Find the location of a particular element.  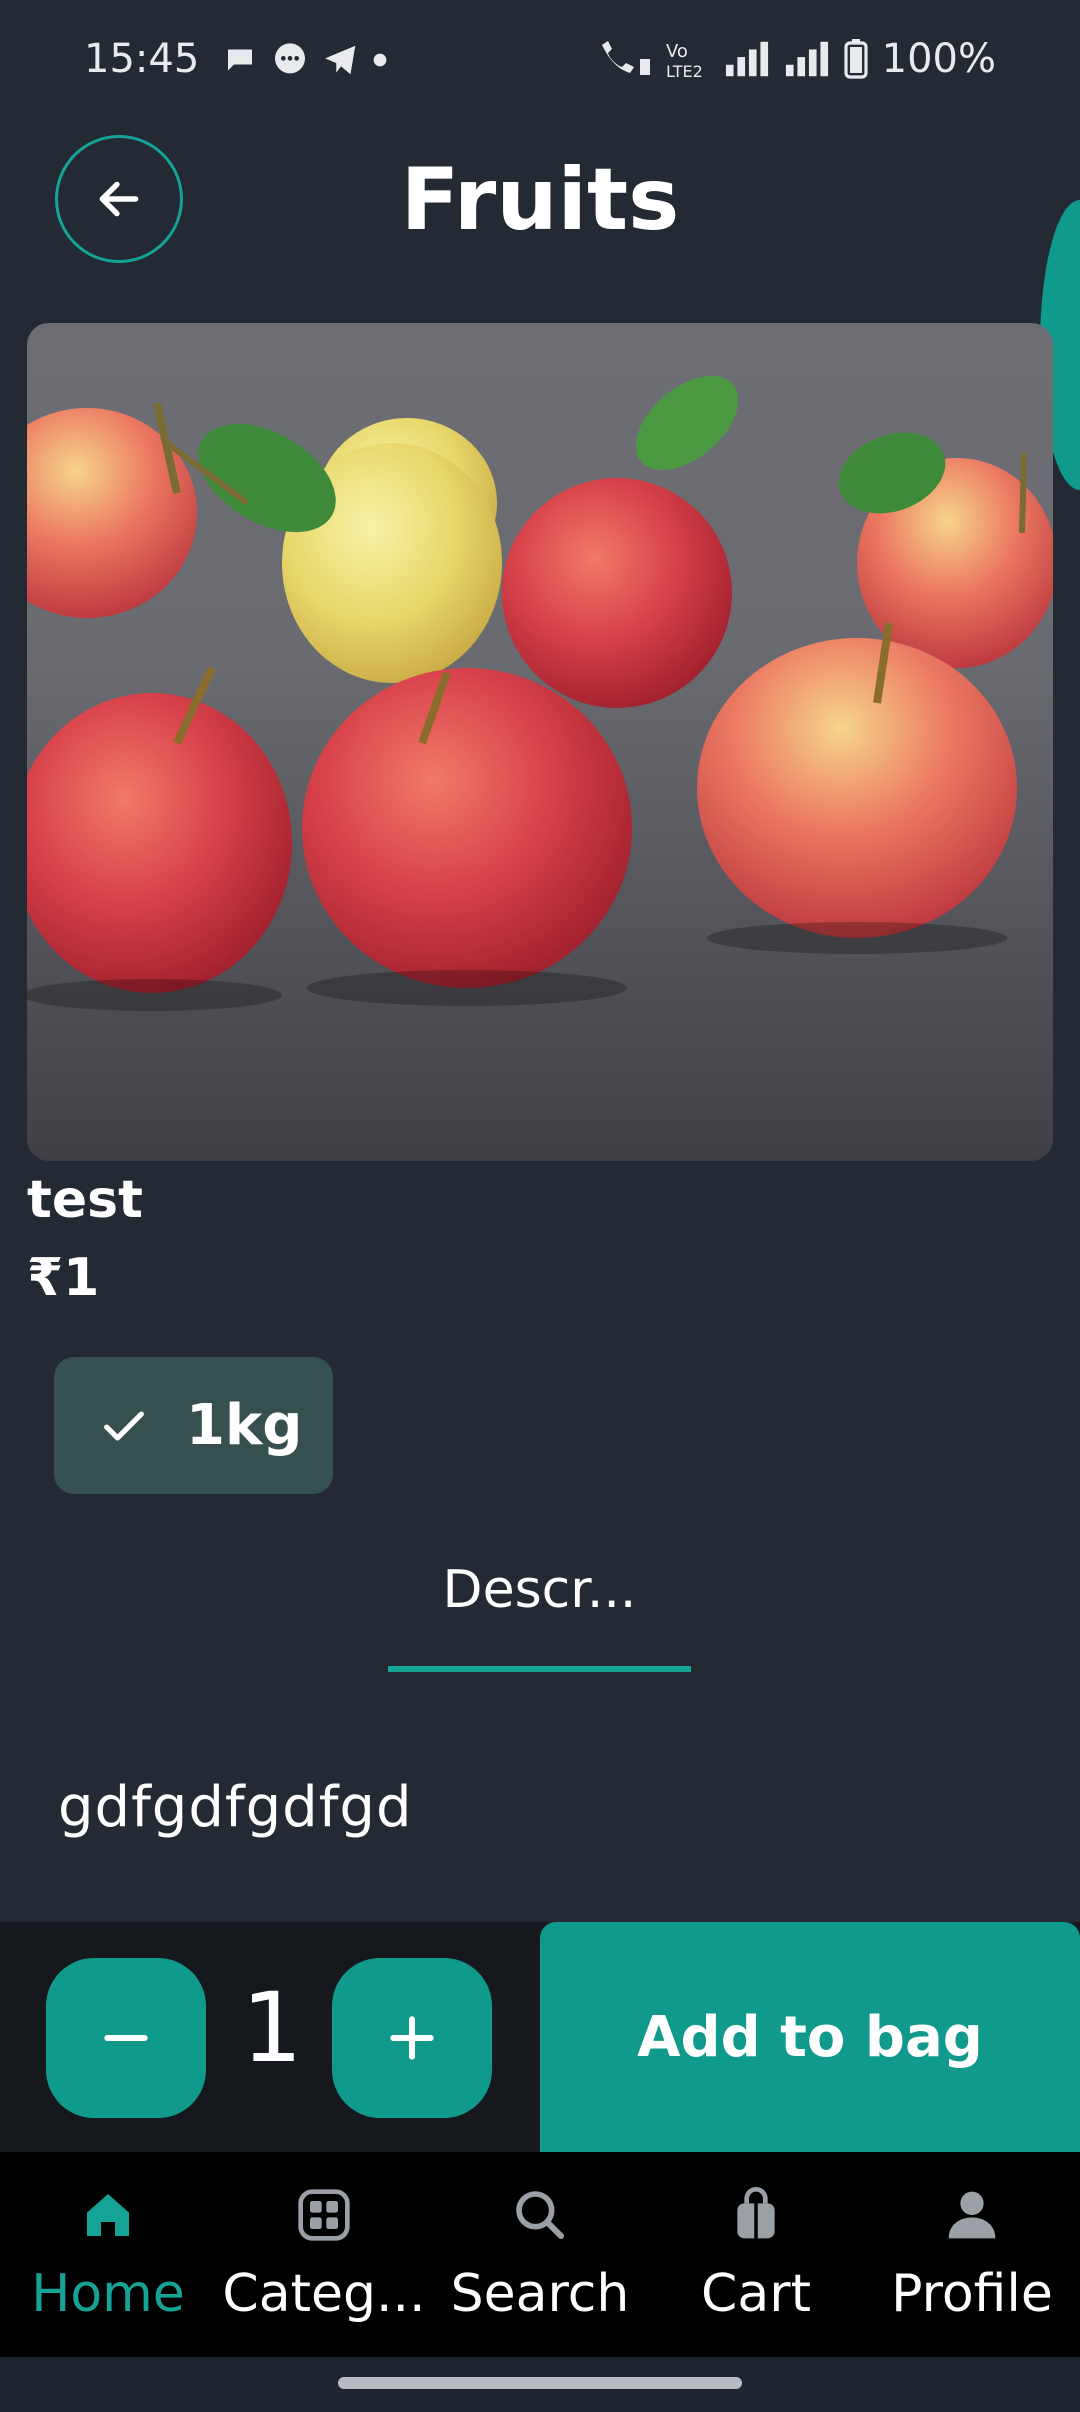

message-bubble-icon is located at coordinates (240, 60).